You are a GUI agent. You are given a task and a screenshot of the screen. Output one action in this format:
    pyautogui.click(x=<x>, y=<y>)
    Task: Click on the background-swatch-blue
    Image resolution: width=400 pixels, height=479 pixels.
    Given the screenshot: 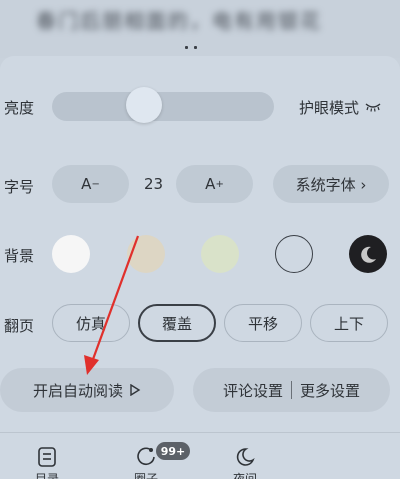 What is the action you would take?
    pyautogui.click(x=294, y=254)
    